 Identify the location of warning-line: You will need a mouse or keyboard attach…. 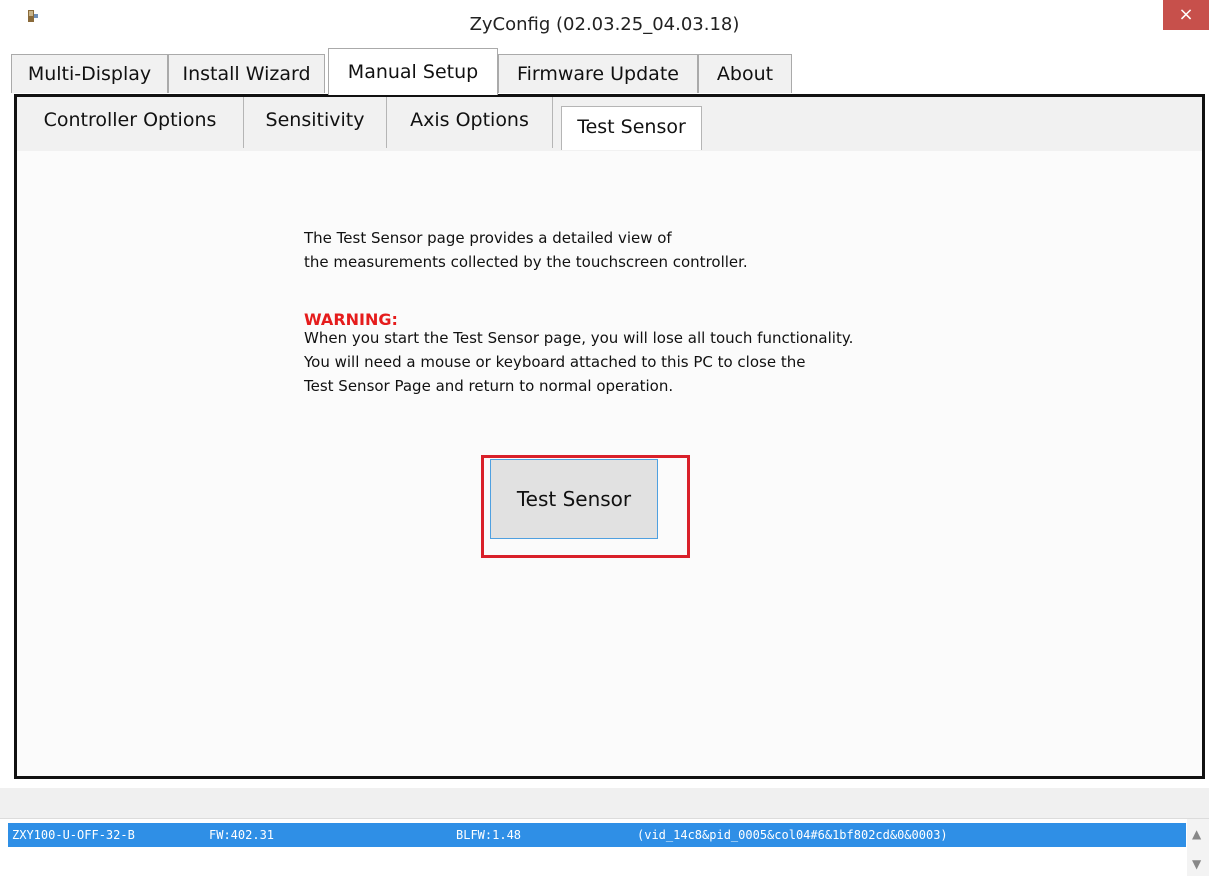
(555, 362).